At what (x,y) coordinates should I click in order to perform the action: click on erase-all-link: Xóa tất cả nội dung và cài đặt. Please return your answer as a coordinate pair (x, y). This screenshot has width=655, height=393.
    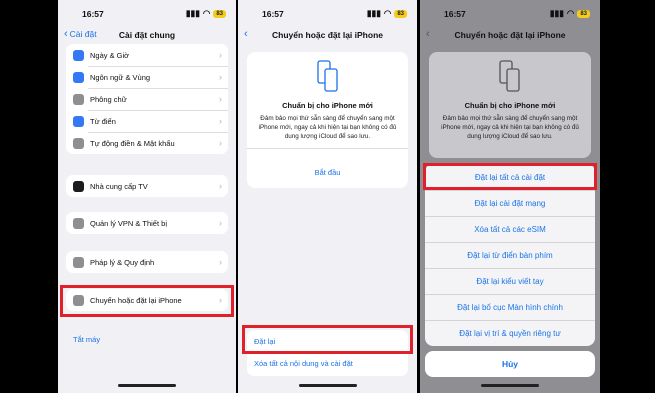
    Looking at the image, I should click on (303, 363).